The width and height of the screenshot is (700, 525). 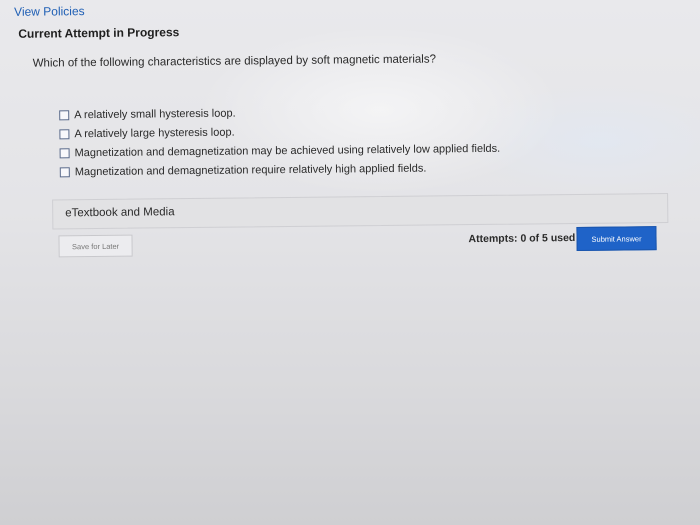 I want to click on save-for-later-button: Save for Later, so click(x=95, y=246).